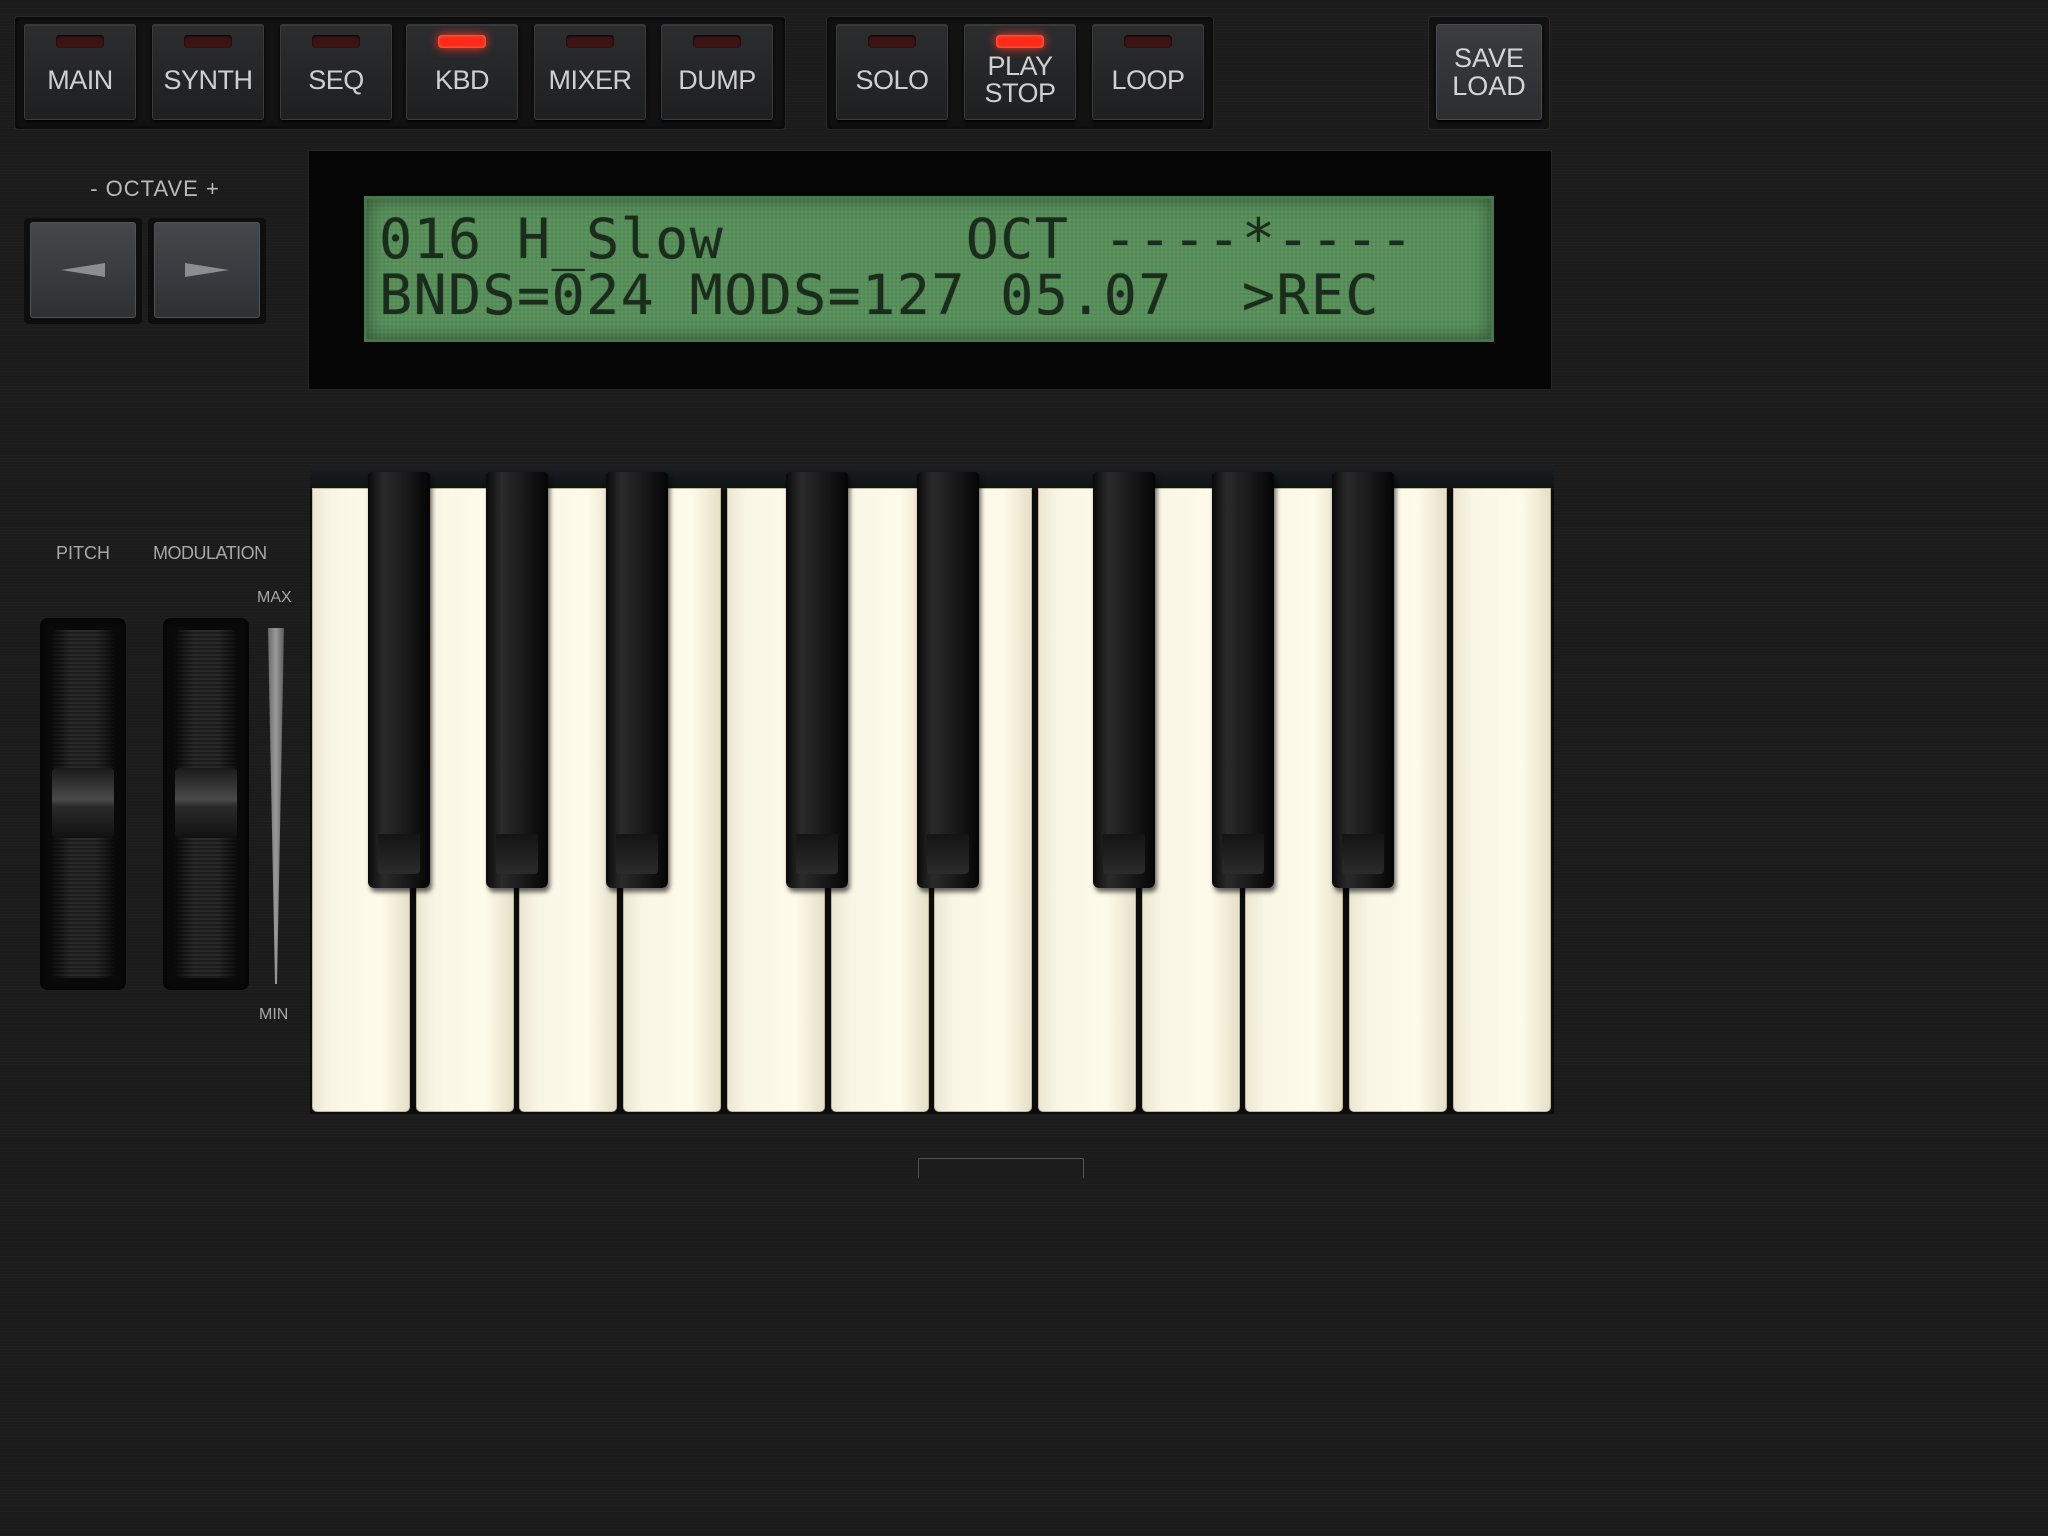 The height and width of the screenshot is (1536, 2048). Describe the element at coordinates (274, 1014) in the screenshot. I see `min-label: MIN` at that location.